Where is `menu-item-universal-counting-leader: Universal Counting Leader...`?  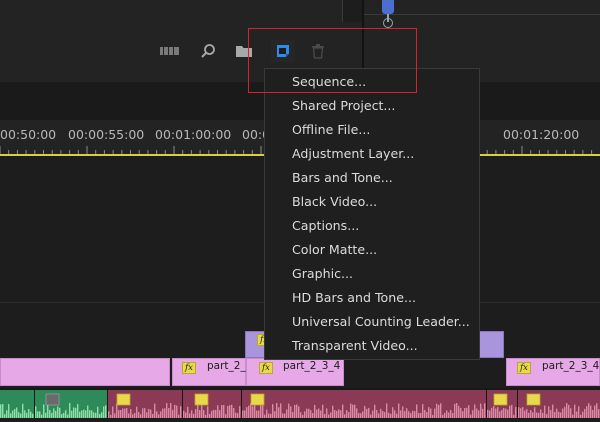 menu-item-universal-counting-leader: Universal Counting Leader... is located at coordinates (372, 322).